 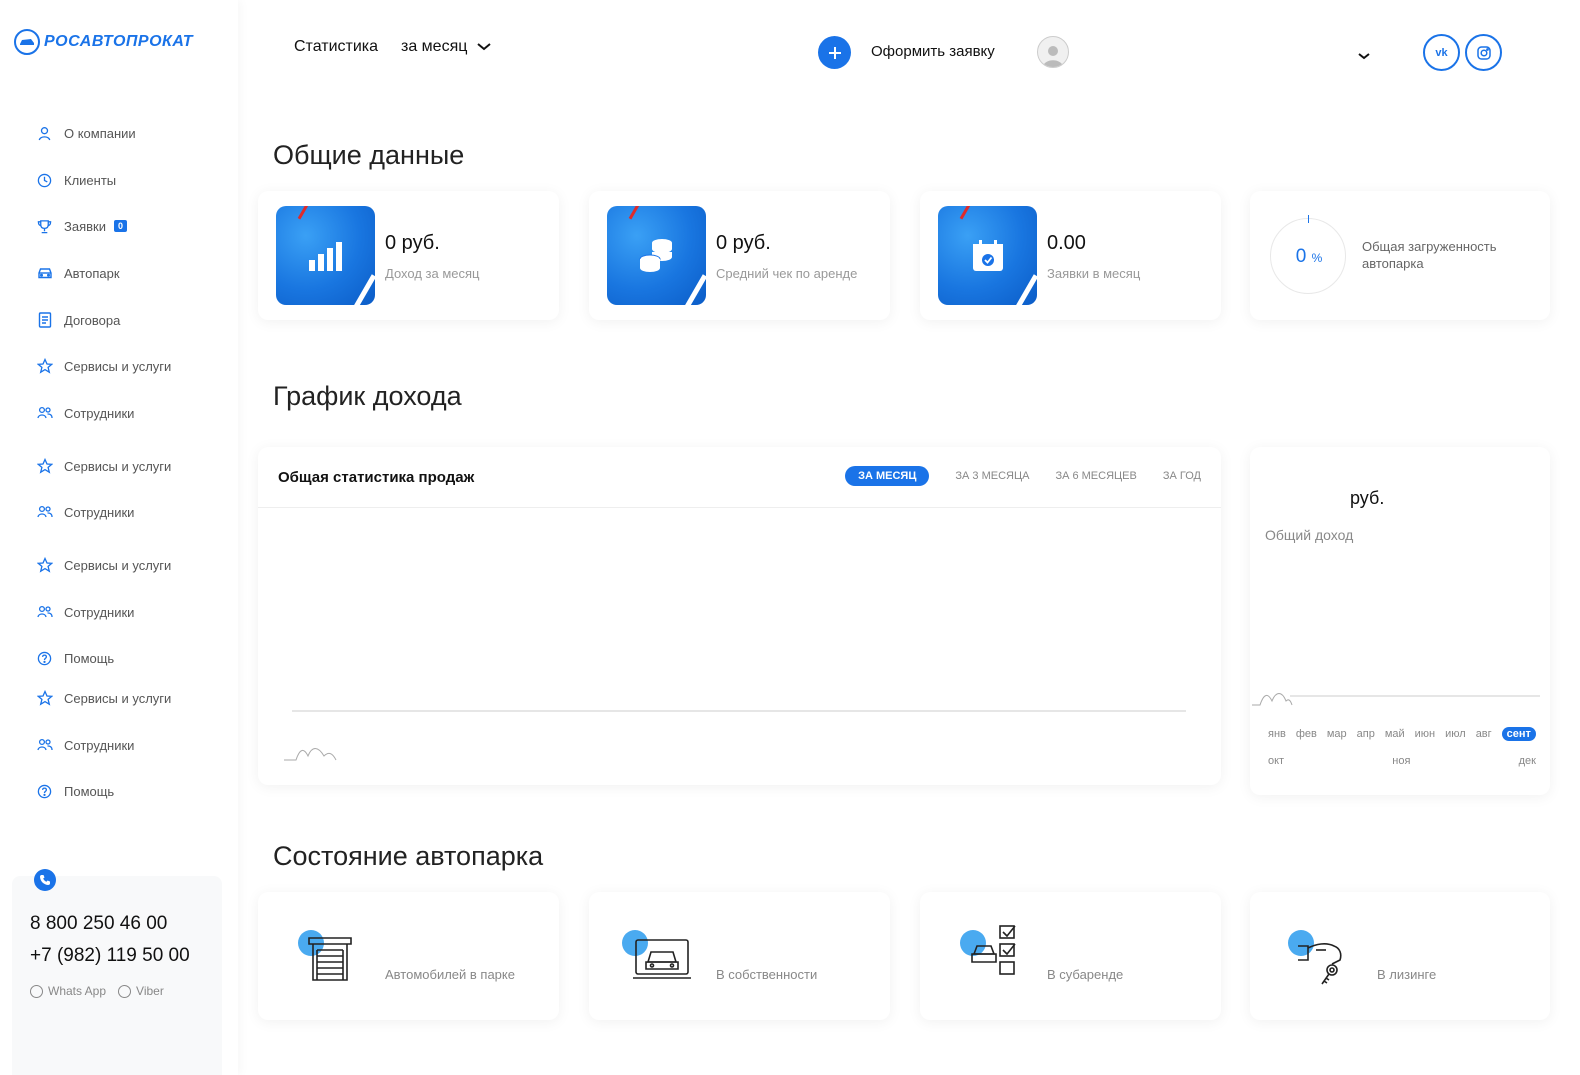 What do you see at coordinates (446, 47) in the screenshot?
I see `period-select: за месяц` at bounding box center [446, 47].